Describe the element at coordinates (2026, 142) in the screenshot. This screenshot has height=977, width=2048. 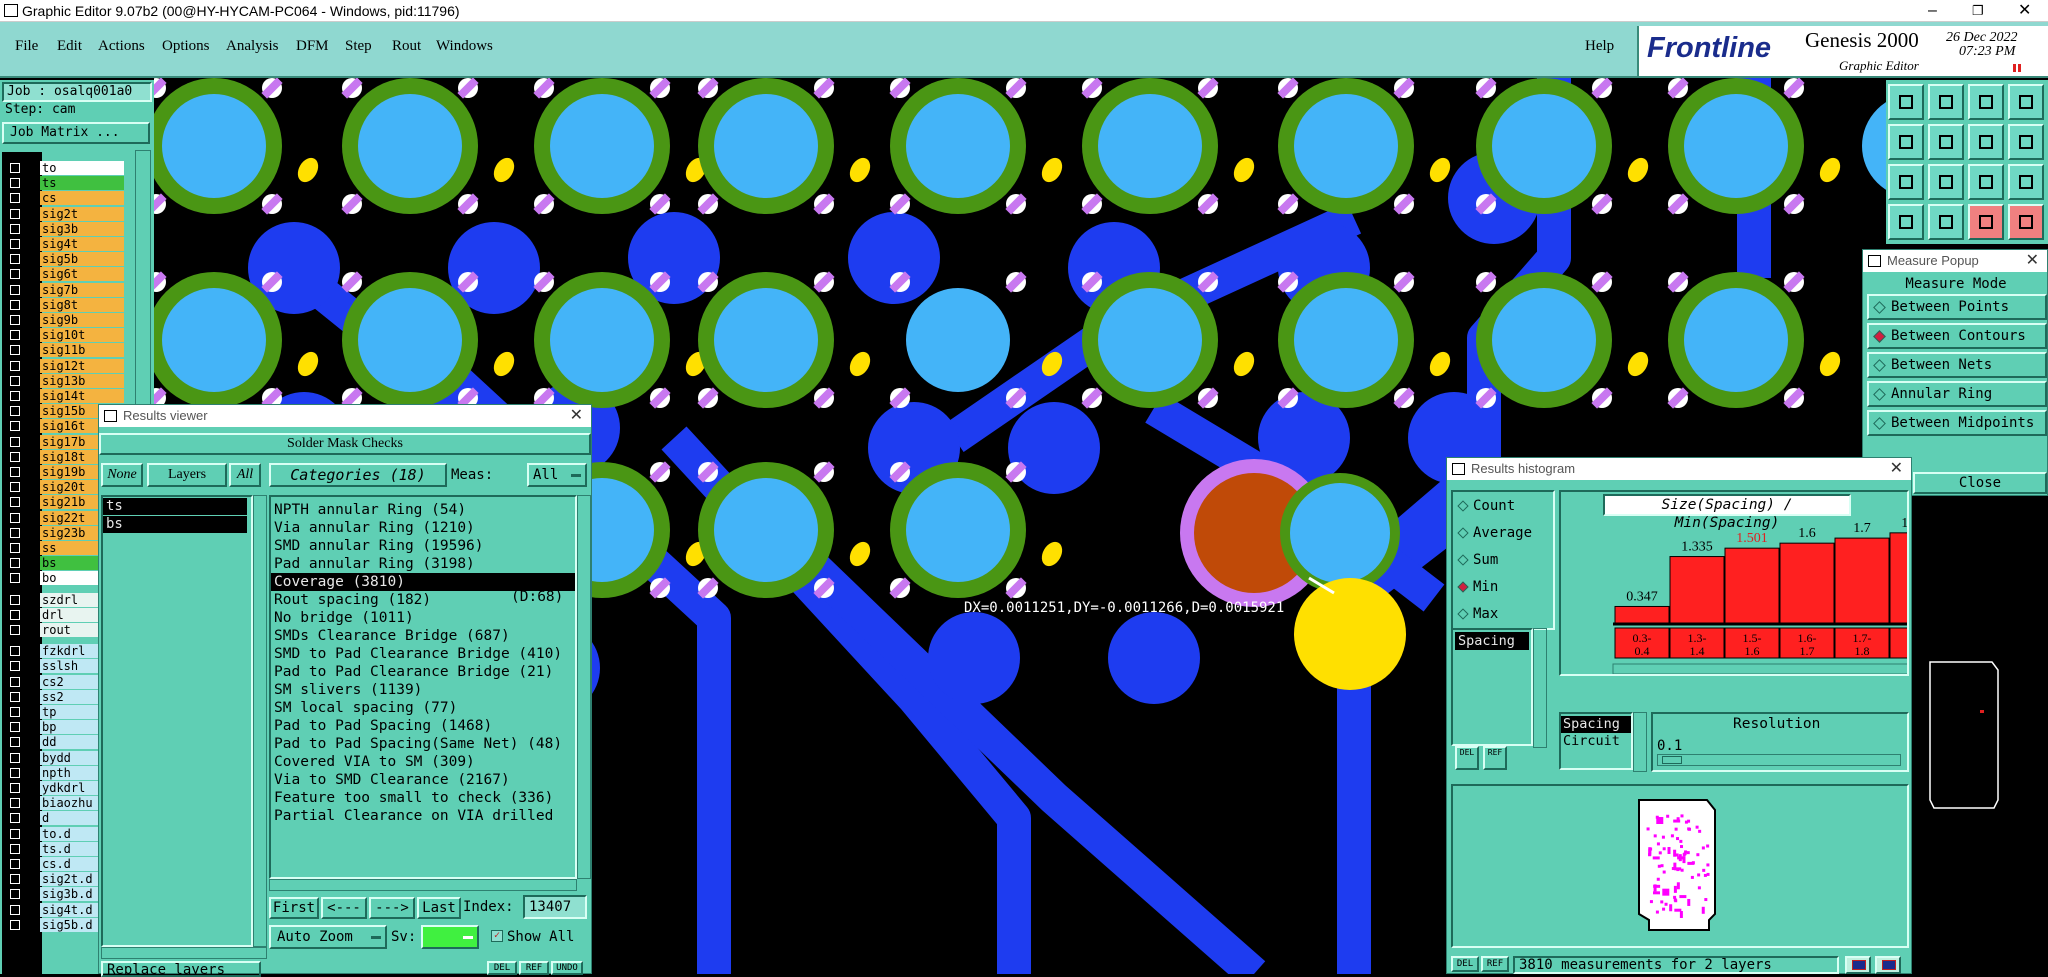
I see `route-icon` at that location.